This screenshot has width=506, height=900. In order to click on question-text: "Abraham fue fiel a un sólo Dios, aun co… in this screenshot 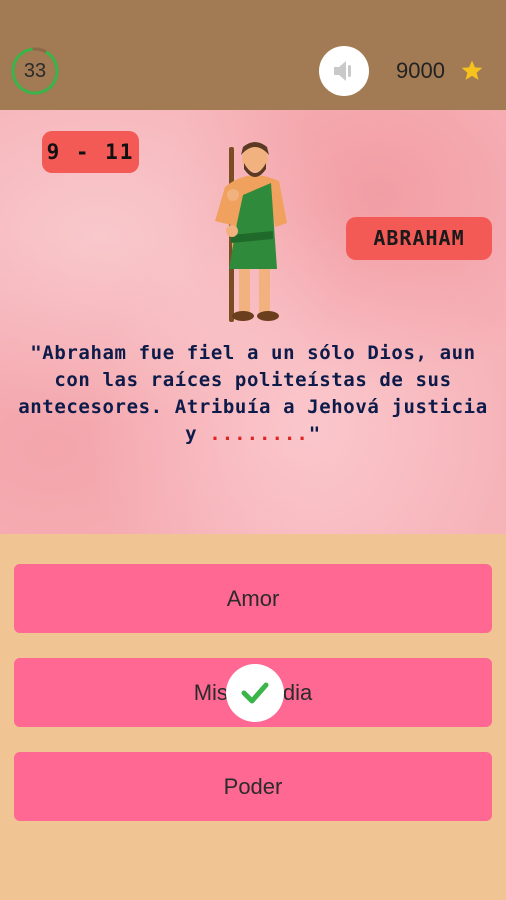, I will do `click(253, 394)`.